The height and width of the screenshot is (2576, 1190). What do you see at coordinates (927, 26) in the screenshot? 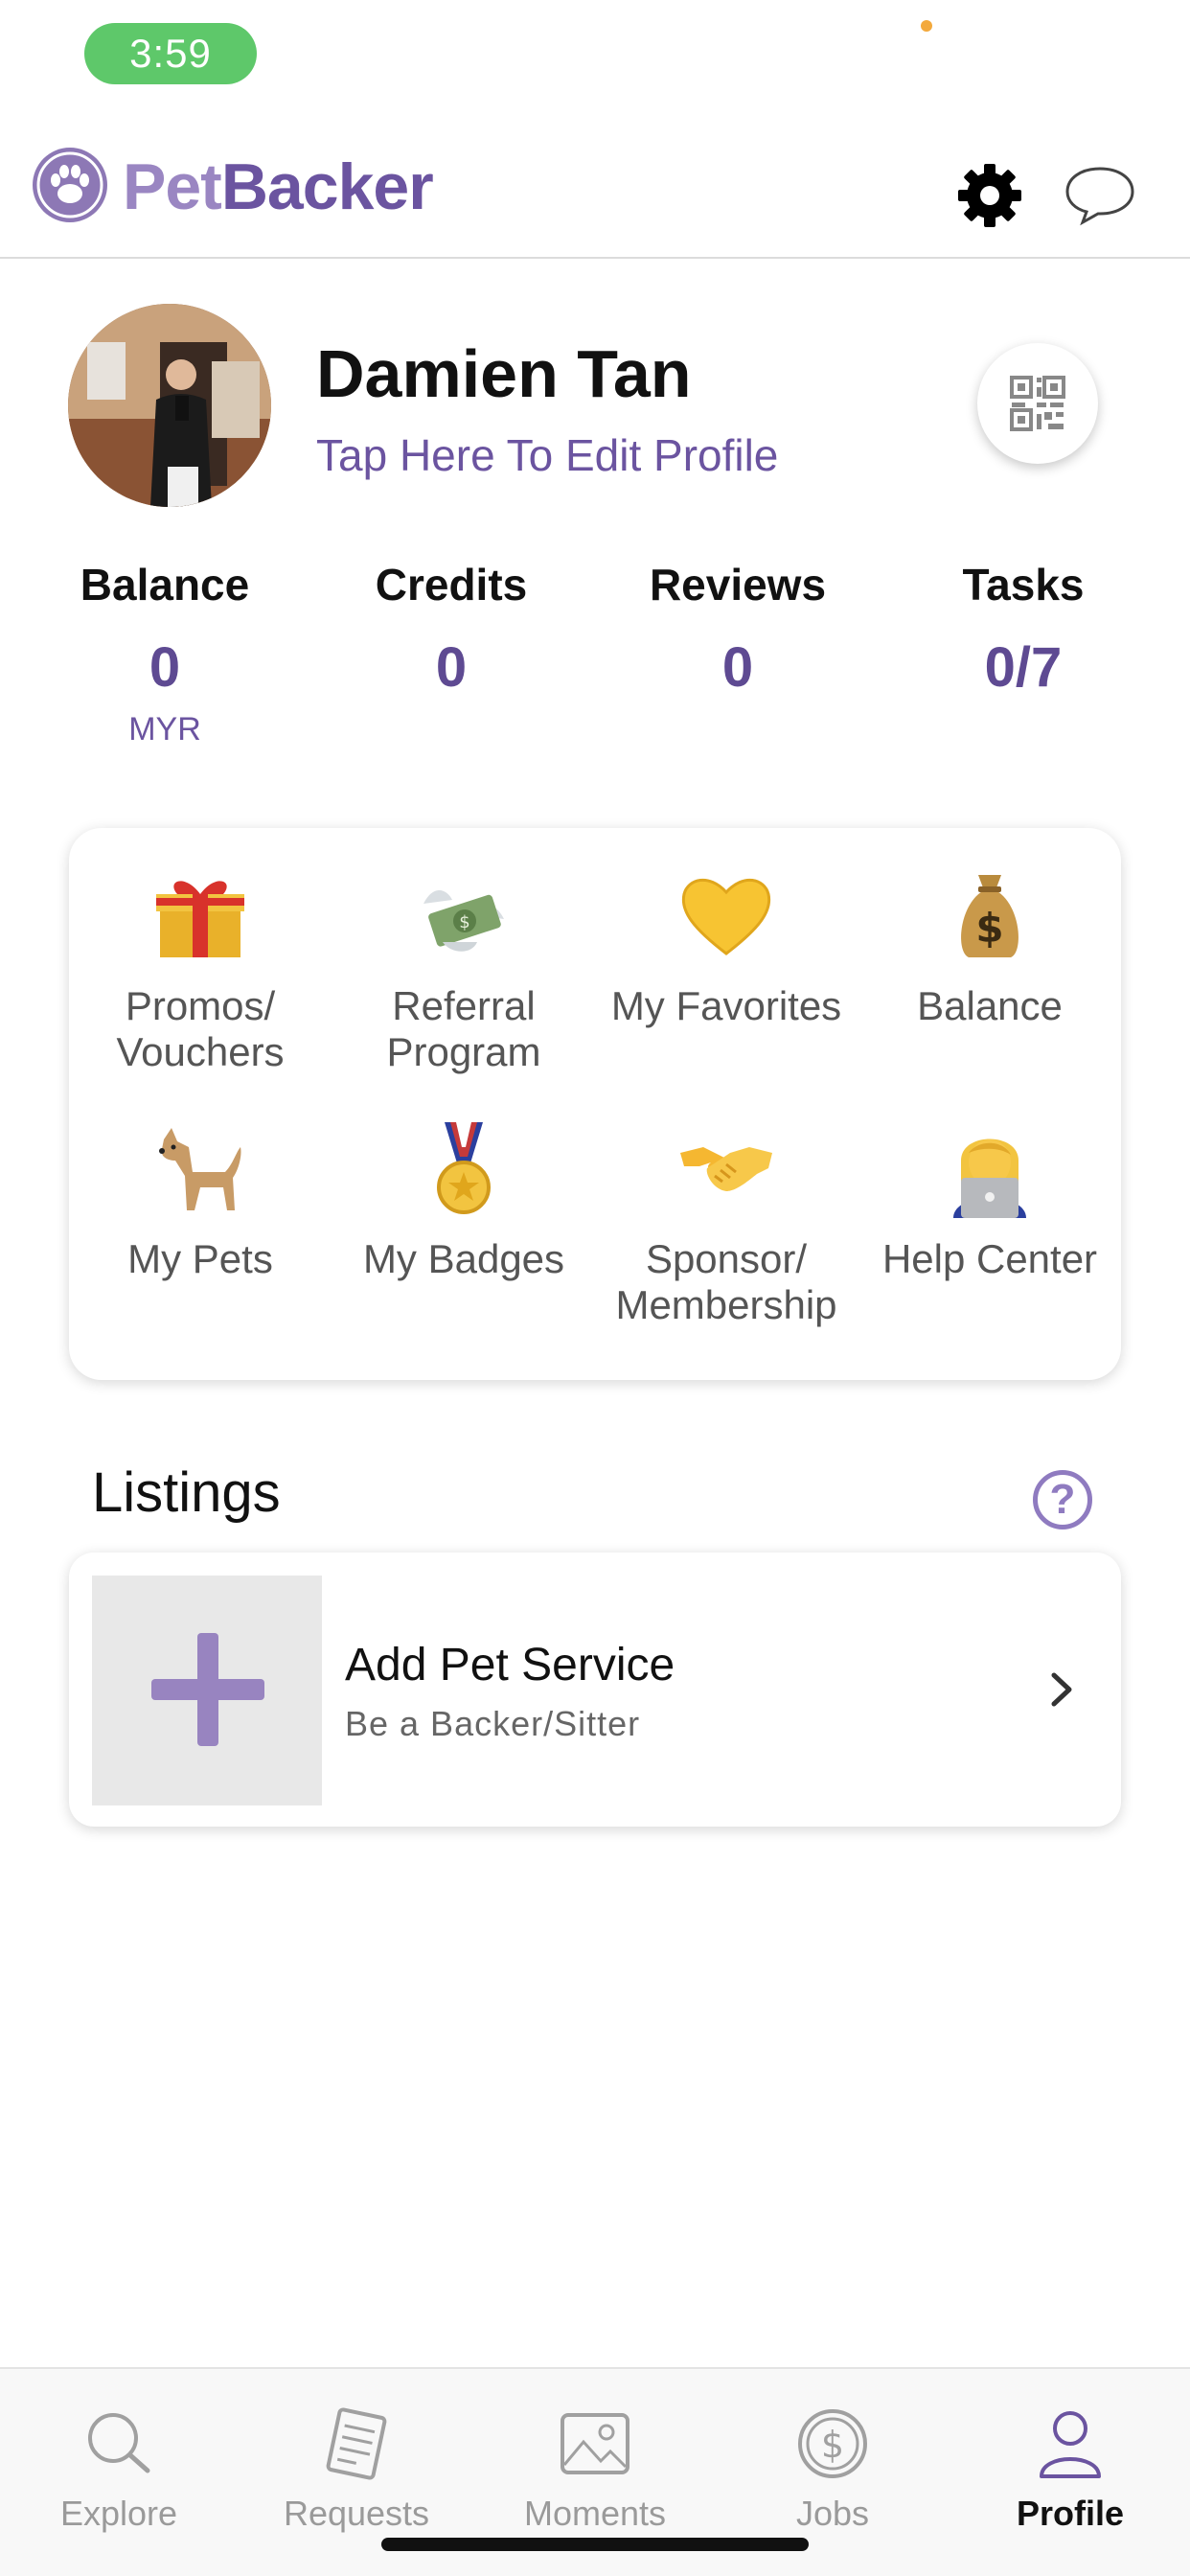
I see `privacy-indicator-dot` at bounding box center [927, 26].